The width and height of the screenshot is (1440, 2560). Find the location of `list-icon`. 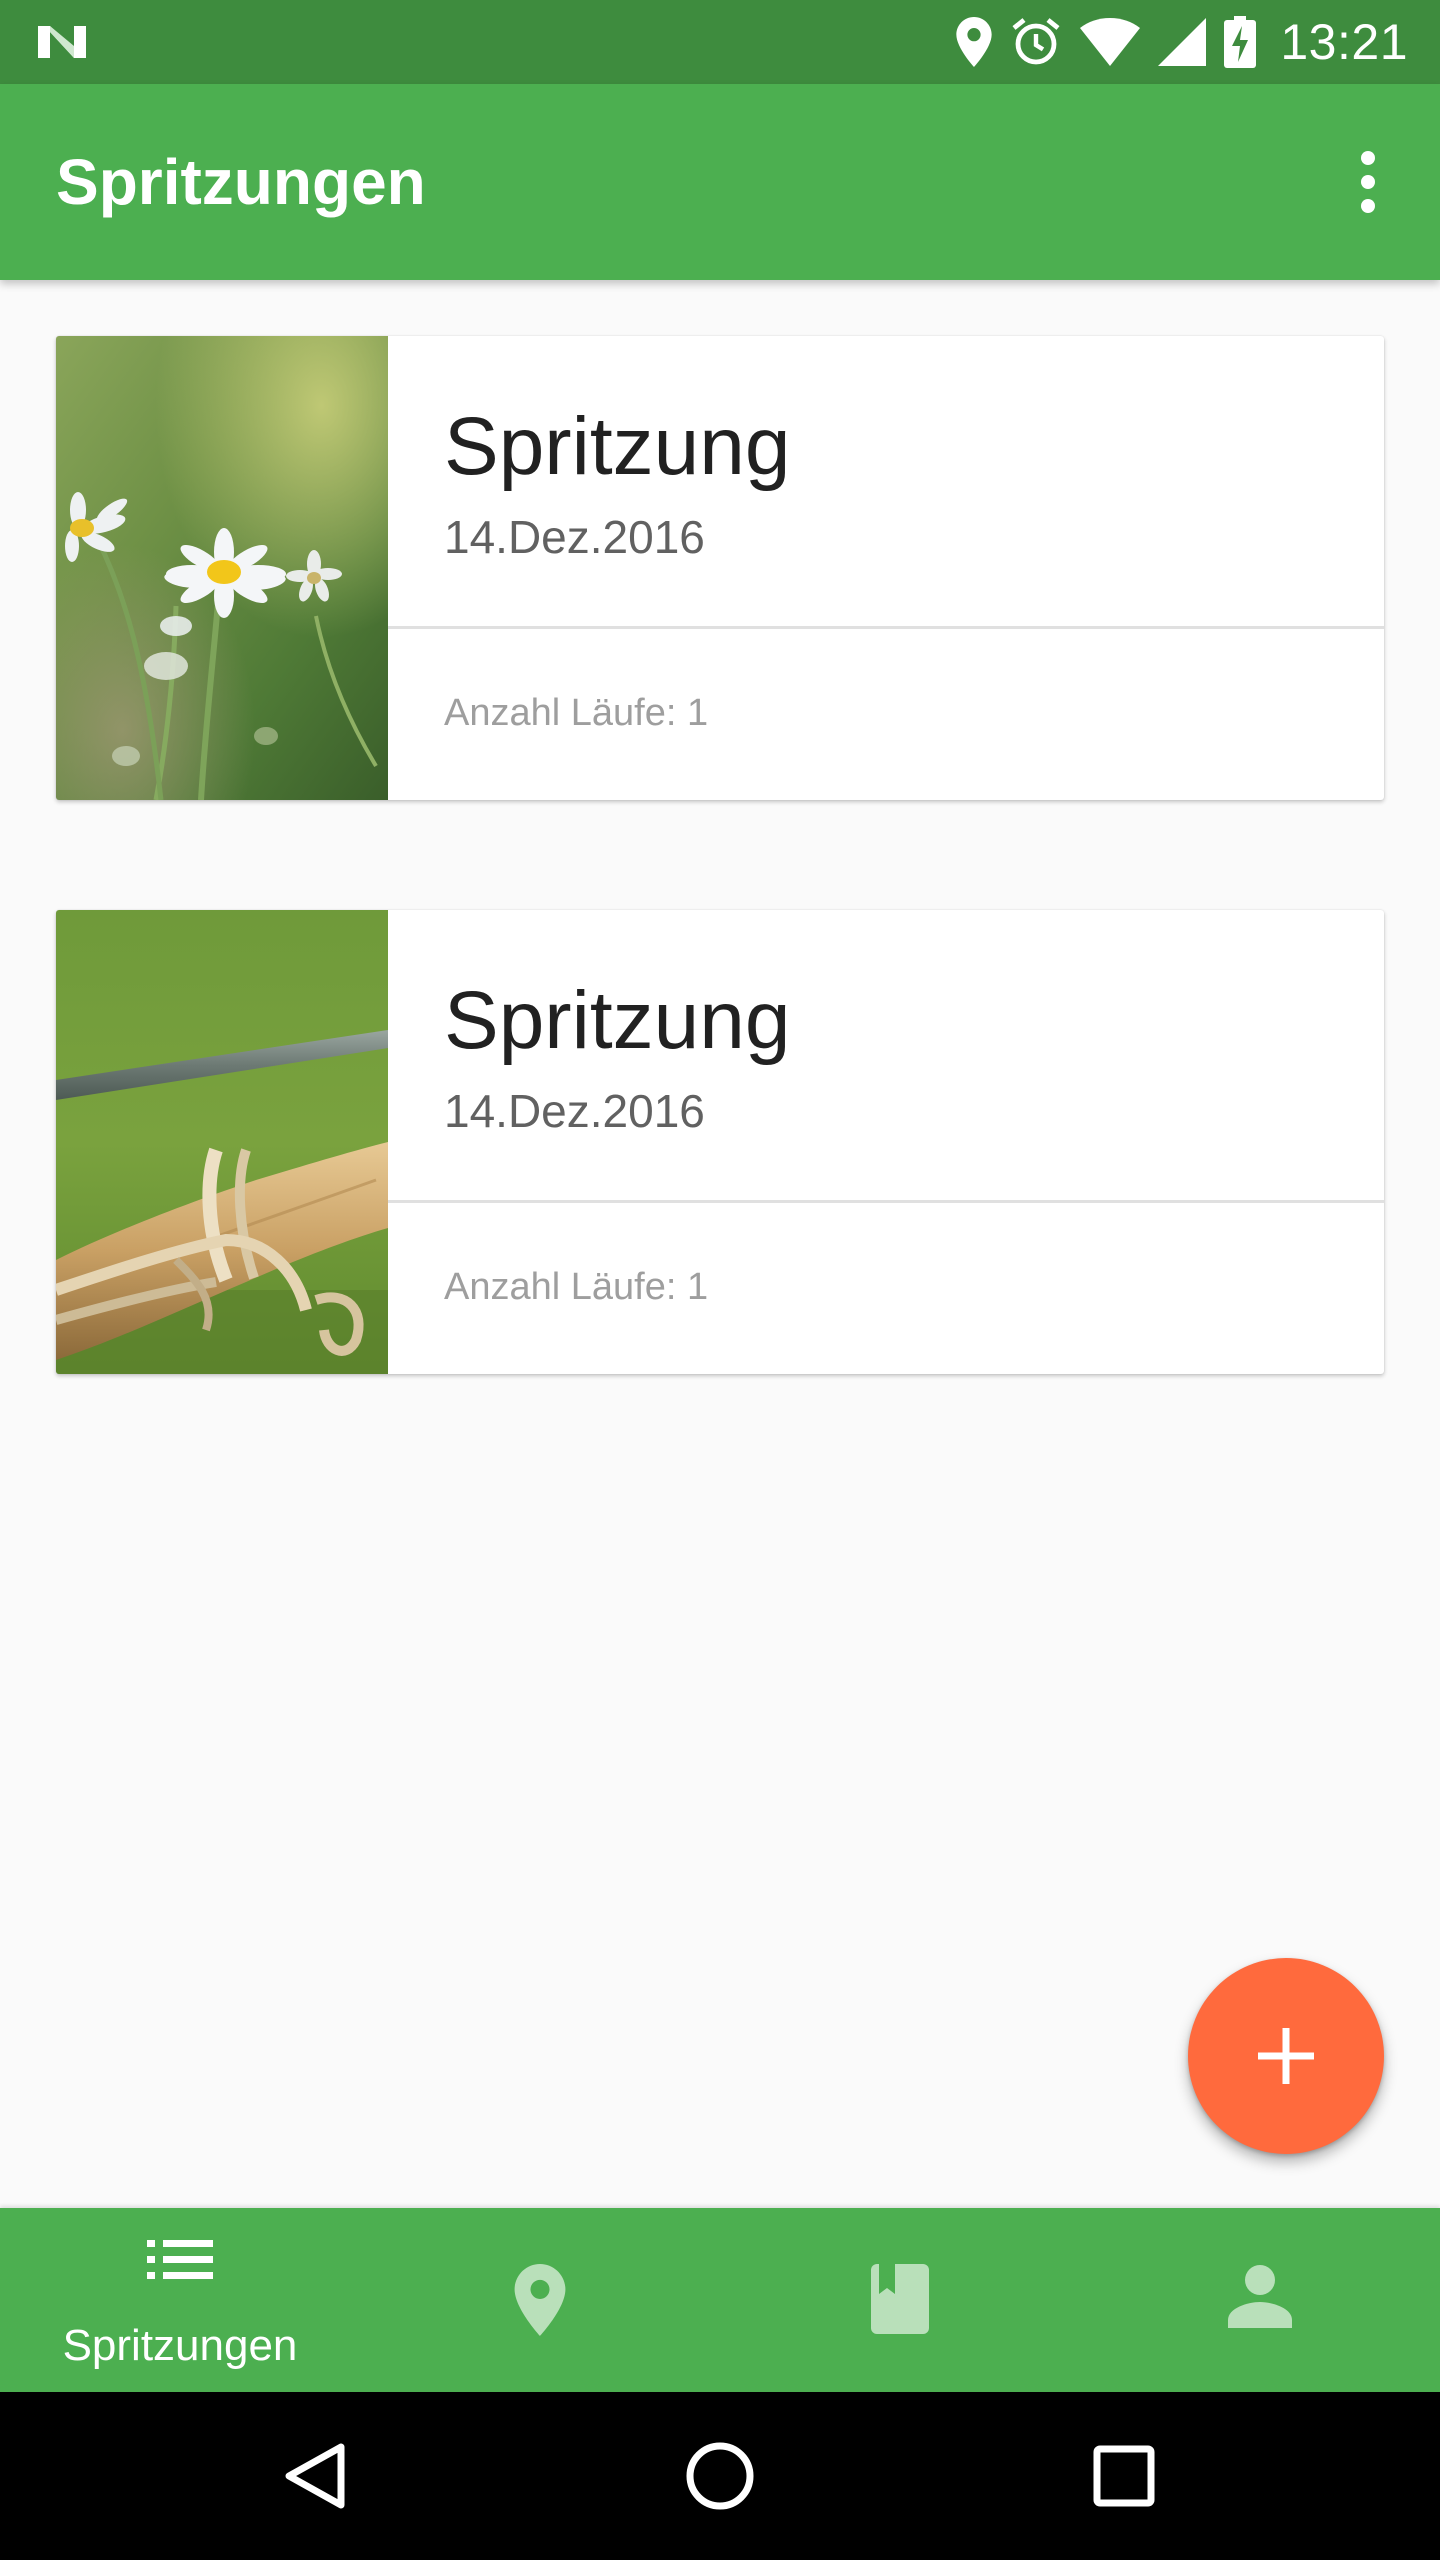

list-icon is located at coordinates (180, 2259).